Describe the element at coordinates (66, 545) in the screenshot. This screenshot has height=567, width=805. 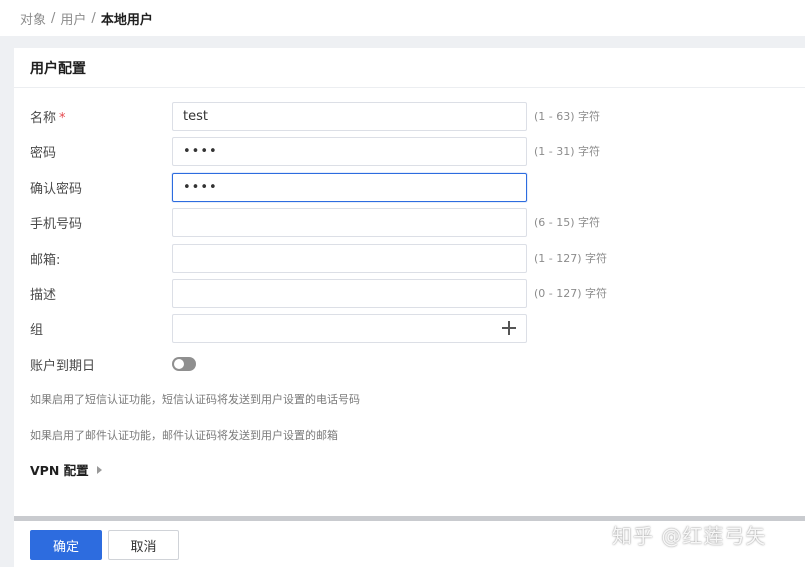
I see `confirm-button: 确定` at that location.